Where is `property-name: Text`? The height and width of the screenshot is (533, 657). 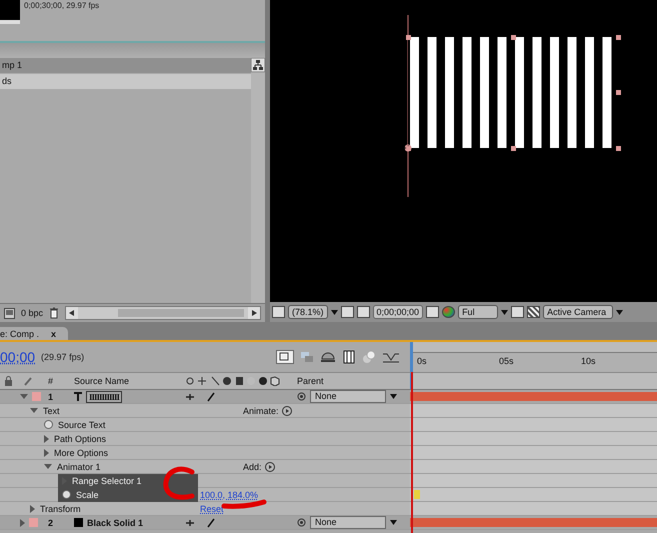
property-name: Text is located at coordinates (51, 411).